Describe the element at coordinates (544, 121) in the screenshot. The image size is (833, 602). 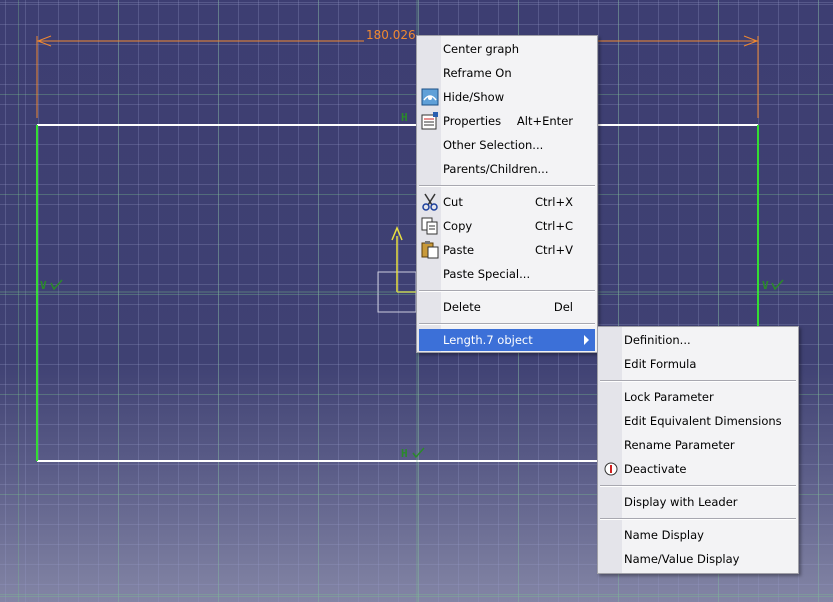
I see `menu-item-shortcut: Alt+Enter` at that location.